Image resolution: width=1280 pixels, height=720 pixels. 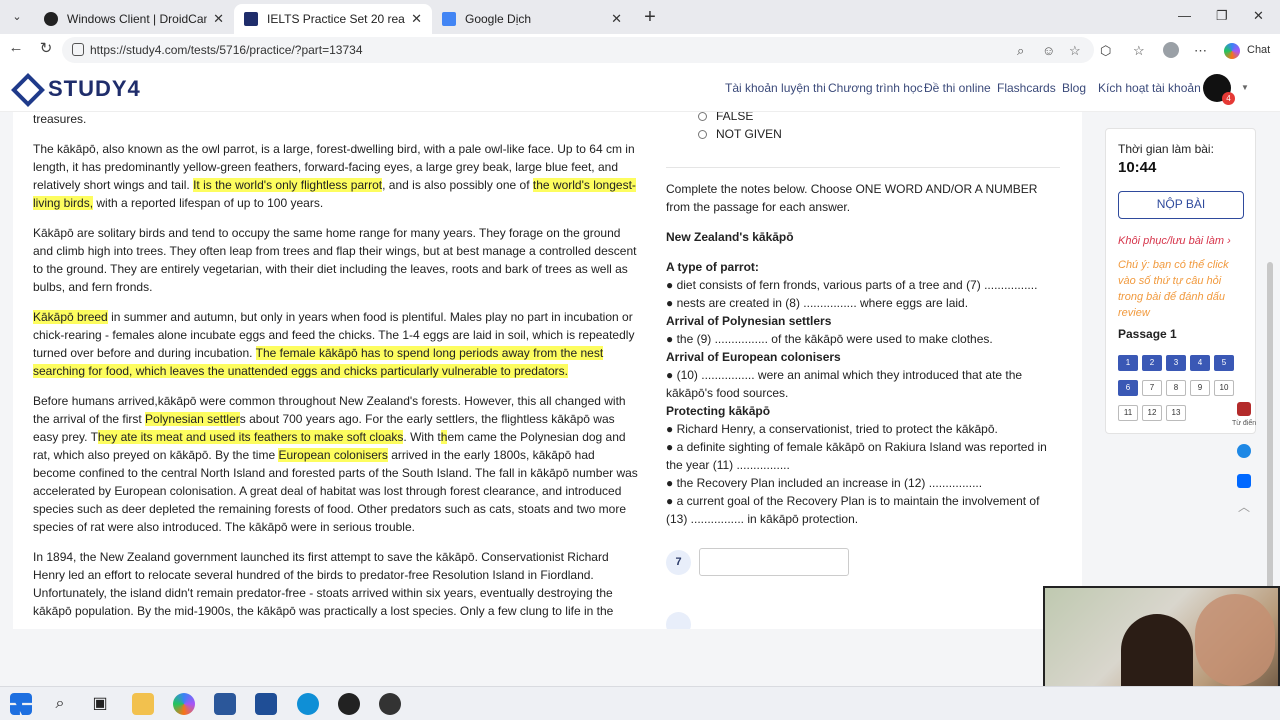 What do you see at coordinates (225, 704) in the screenshot?
I see `word-icon` at bounding box center [225, 704].